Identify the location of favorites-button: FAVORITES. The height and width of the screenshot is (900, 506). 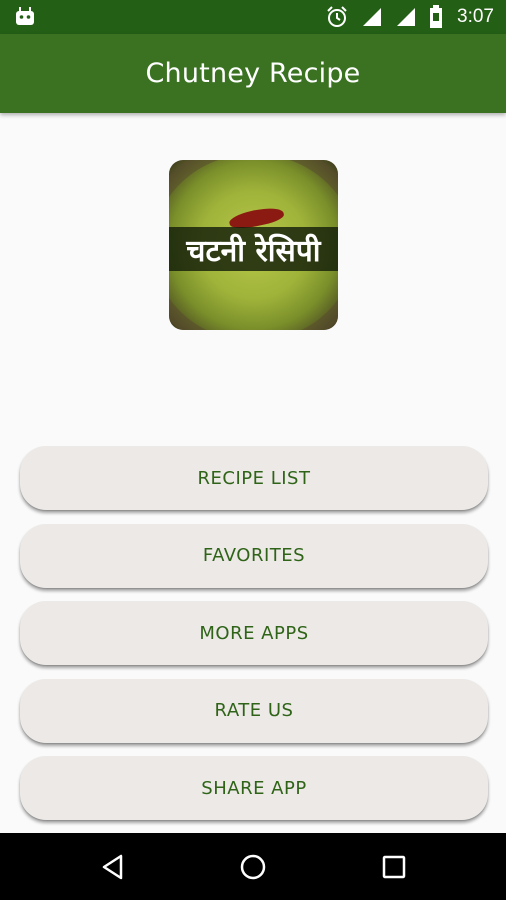
(254, 555).